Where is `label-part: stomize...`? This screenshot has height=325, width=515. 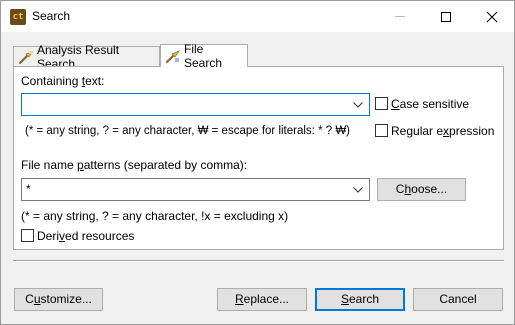 label-part: stomize... is located at coordinates (66, 299).